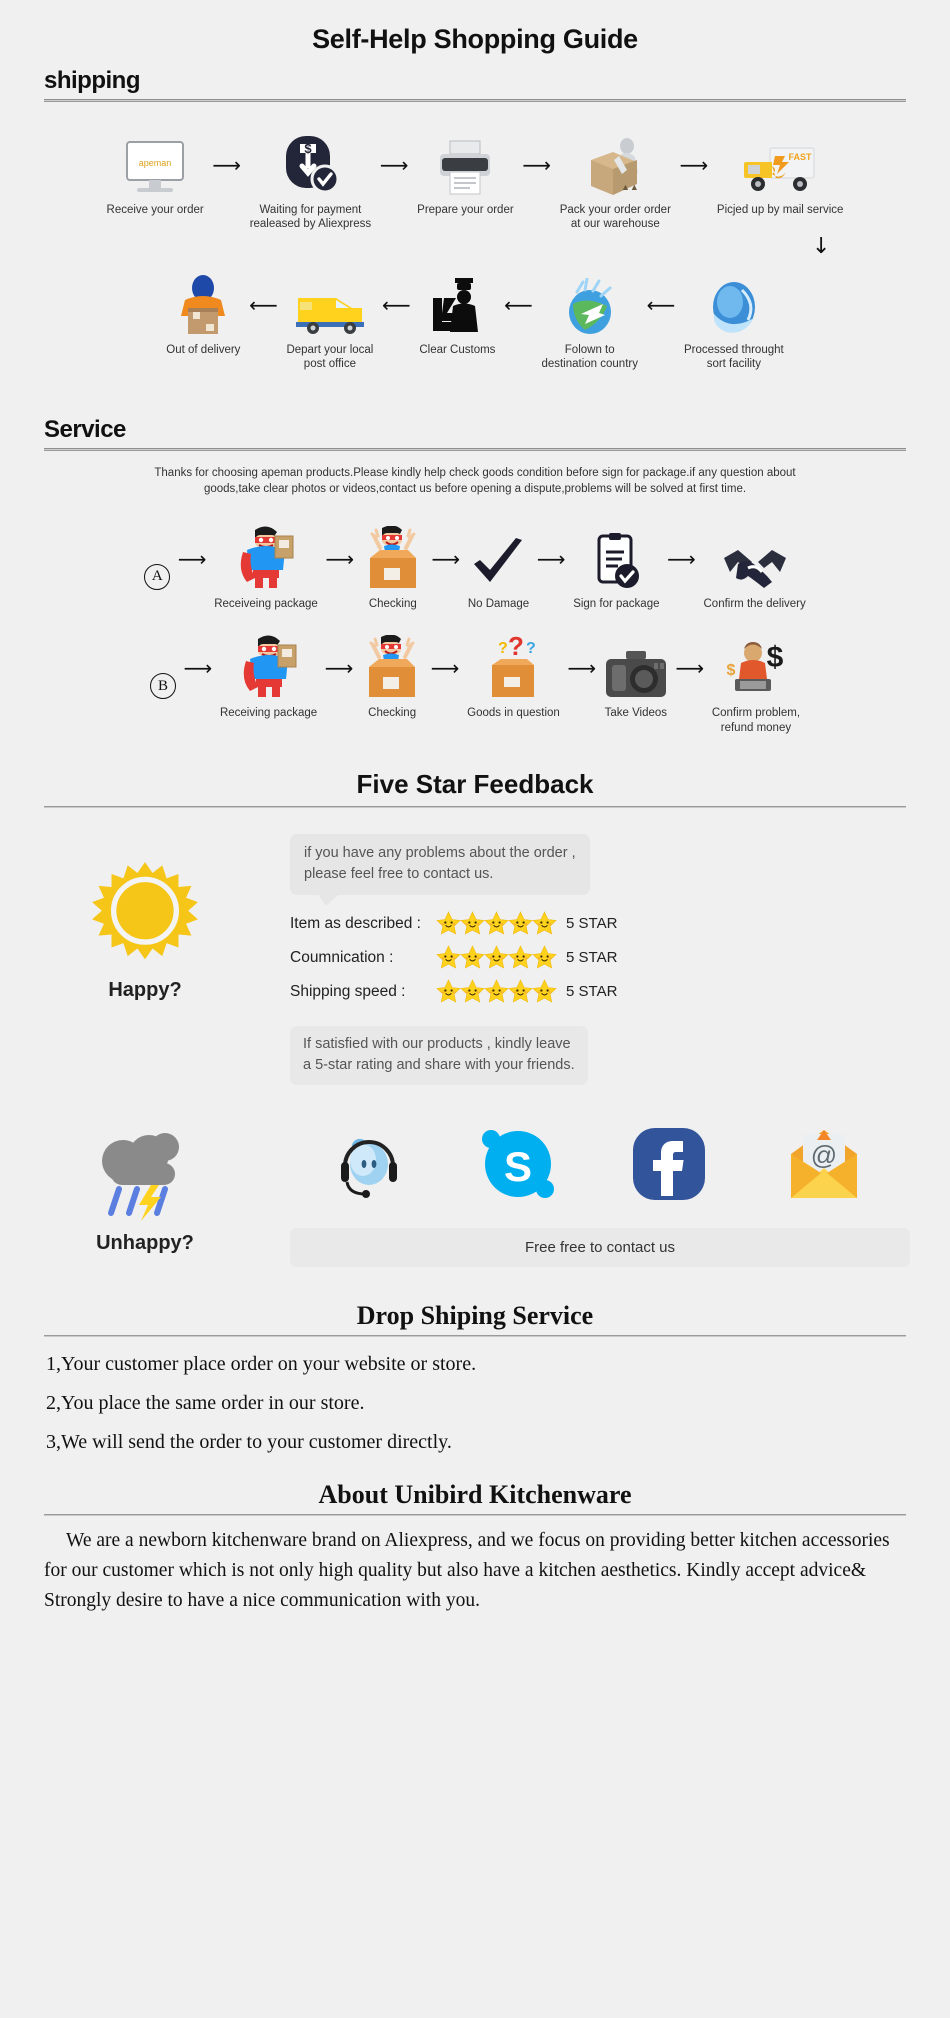  Describe the element at coordinates (589, 357) in the screenshot. I see `flow-step-label: Folown to destination country` at that location.